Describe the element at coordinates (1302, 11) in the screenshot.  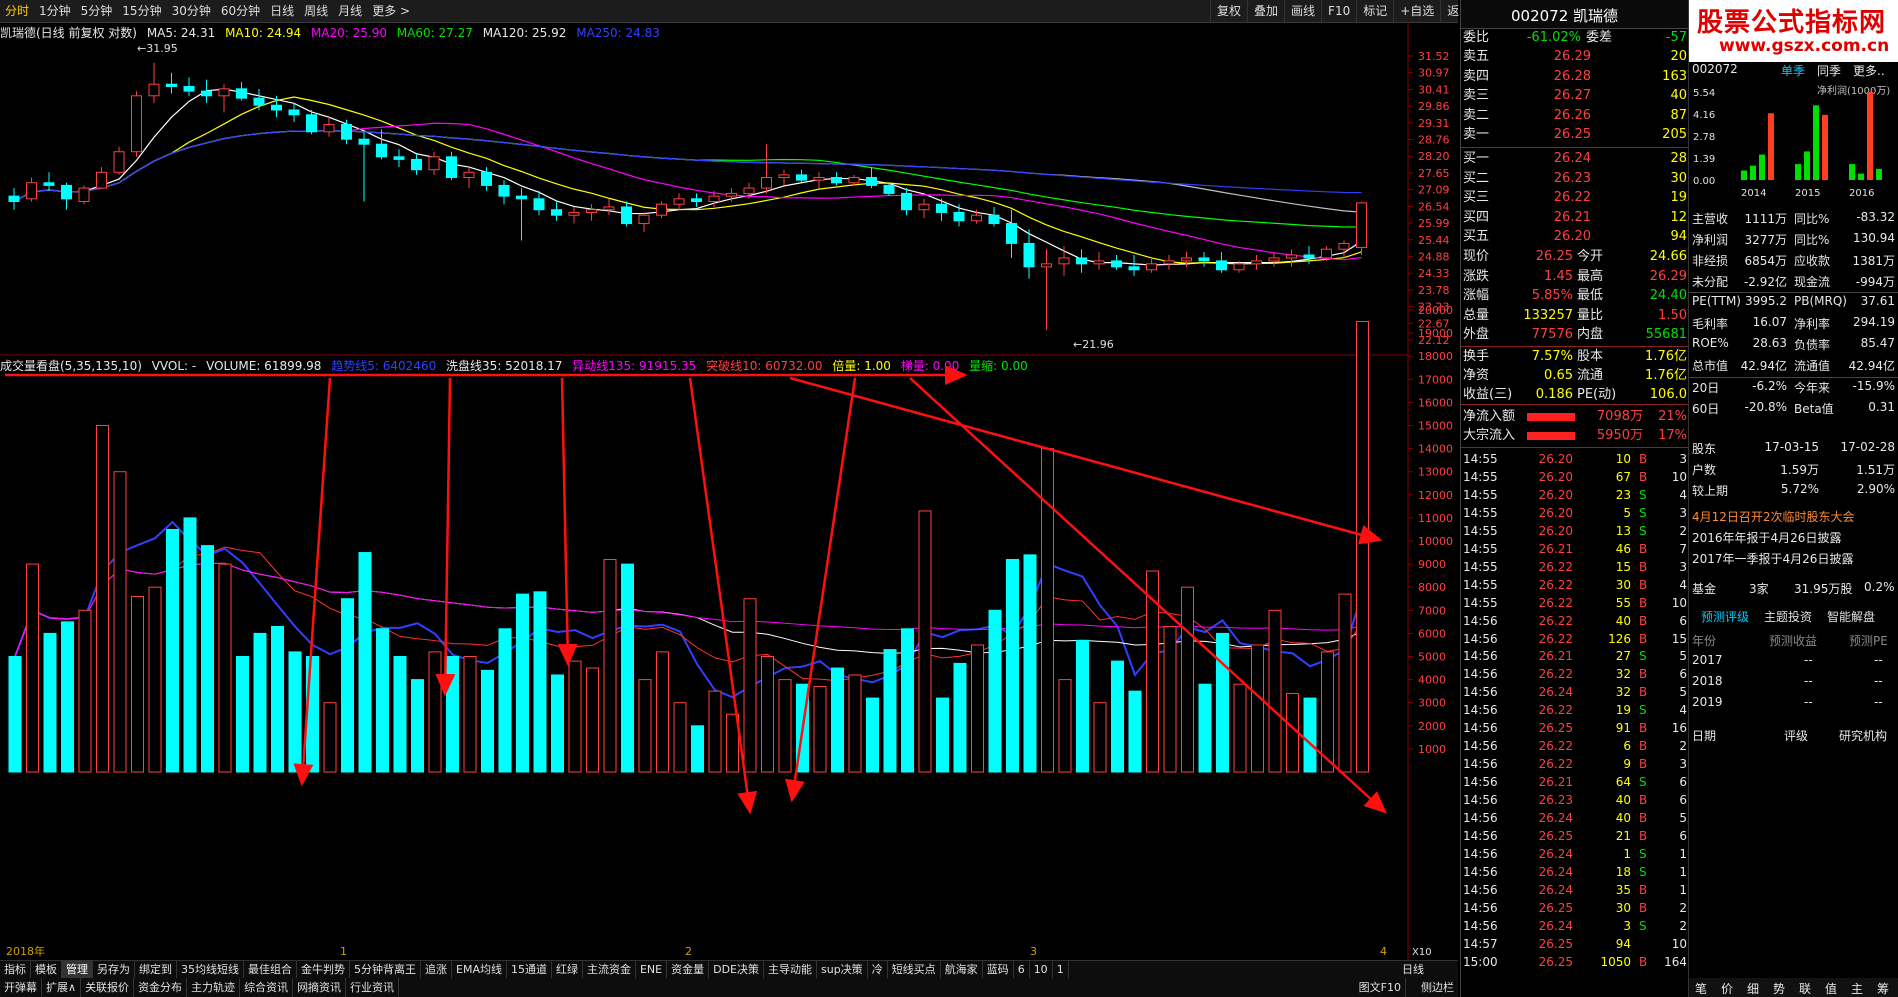
I see `draw-button: 画线` at that location.